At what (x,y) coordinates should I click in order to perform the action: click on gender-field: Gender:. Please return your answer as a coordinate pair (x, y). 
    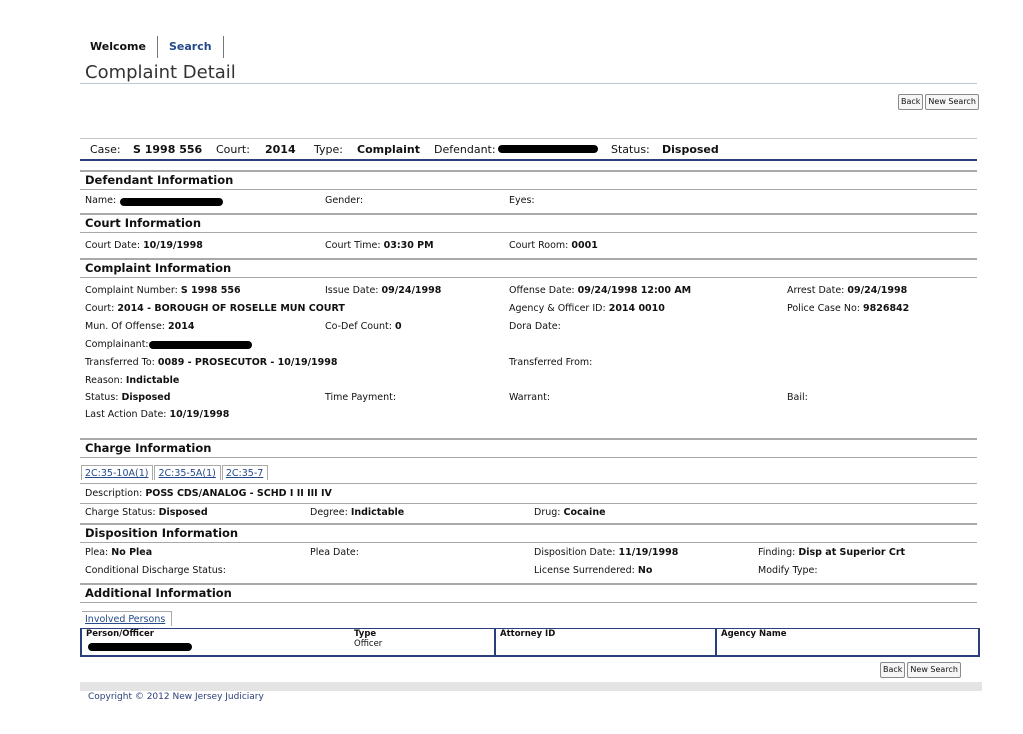
    Looking at the image, I should click on (344, 200).